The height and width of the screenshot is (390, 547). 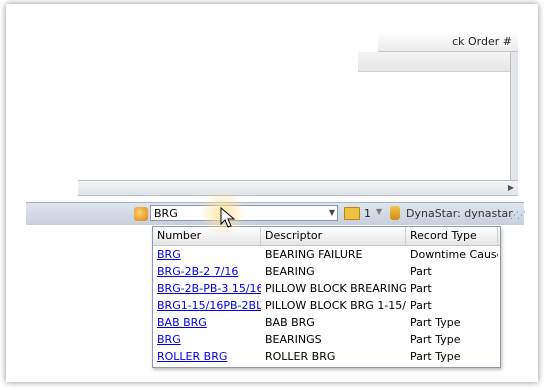 I want to click on grid-header-row, so click(x=438, y=62).